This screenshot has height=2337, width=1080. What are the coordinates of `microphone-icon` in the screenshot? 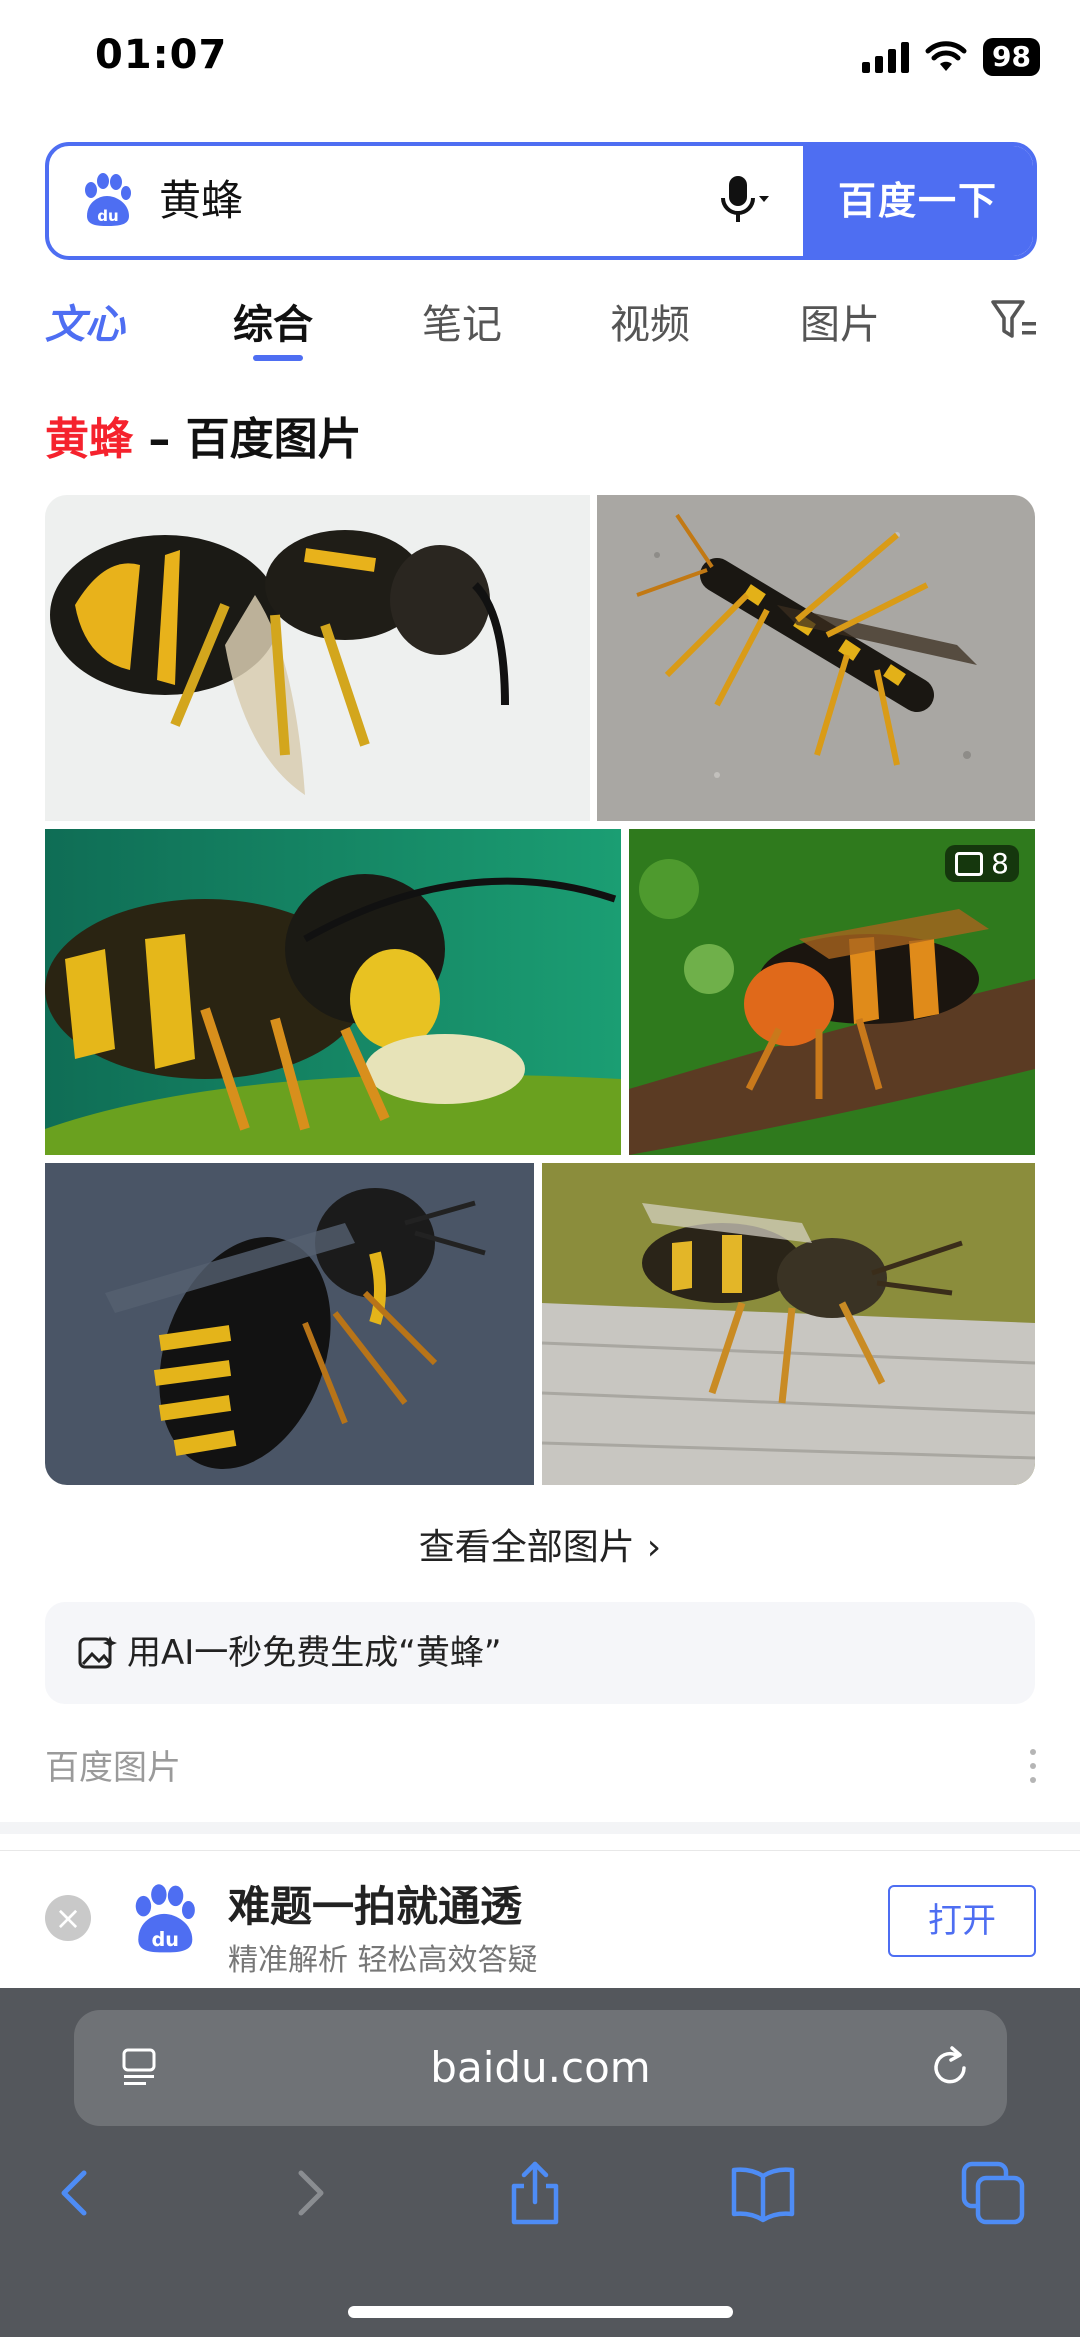 It's located at (745, 200).